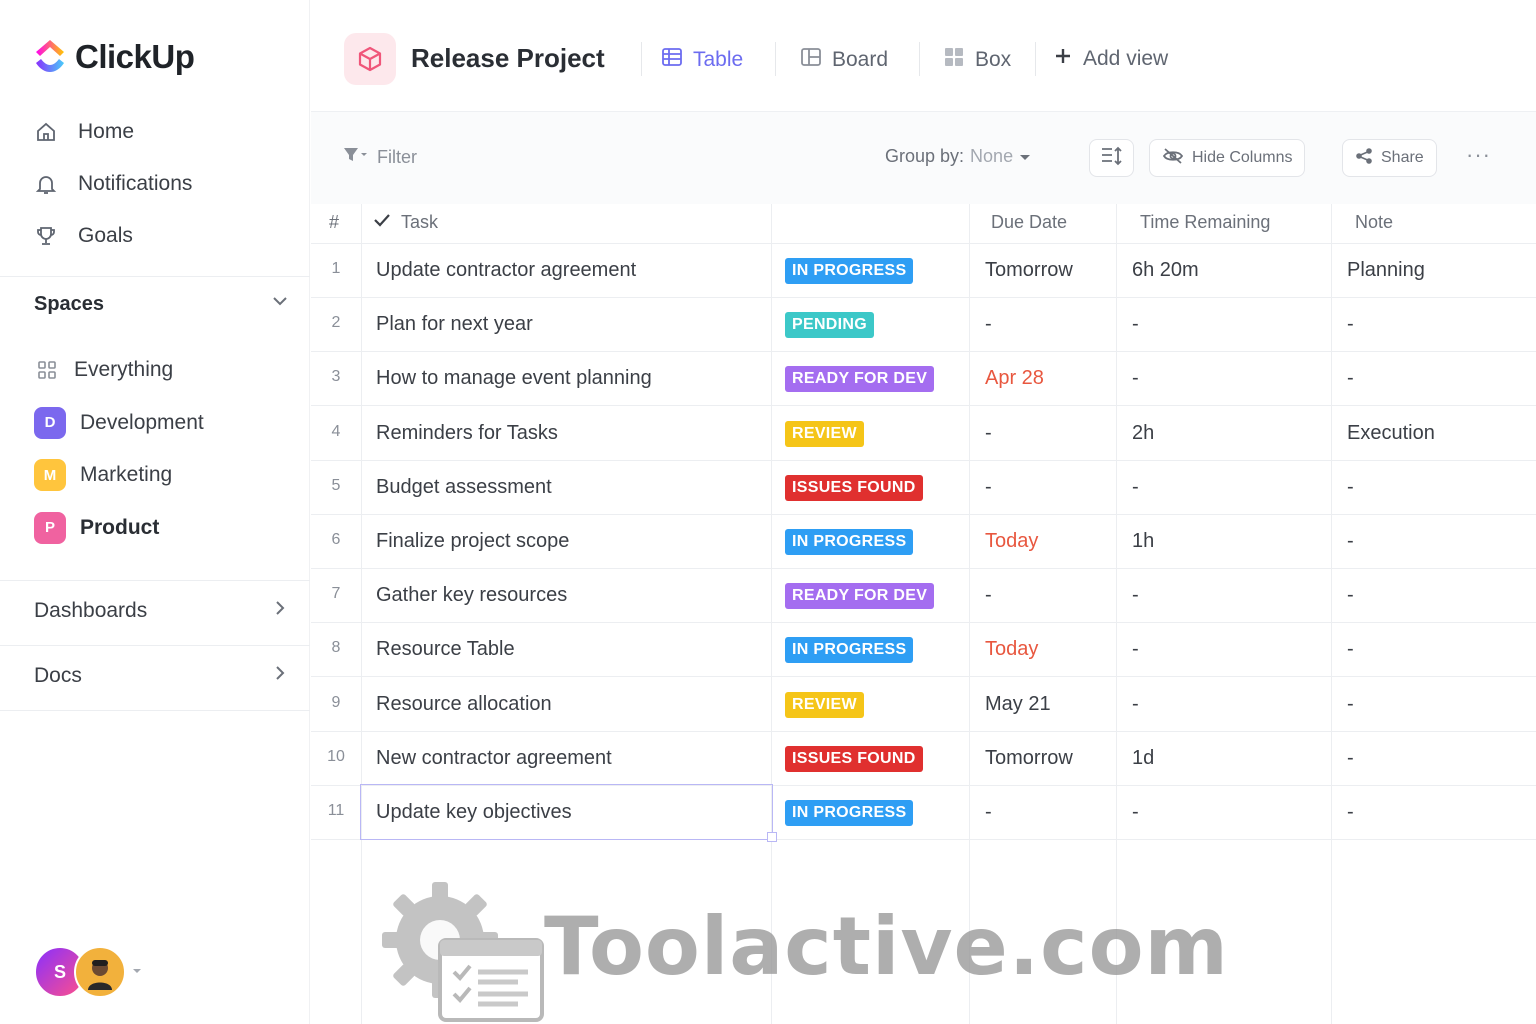  Describe the element at coordinates (467, 433) in the screenshot. I see `task-name: Reminders for Tasks` at that location.